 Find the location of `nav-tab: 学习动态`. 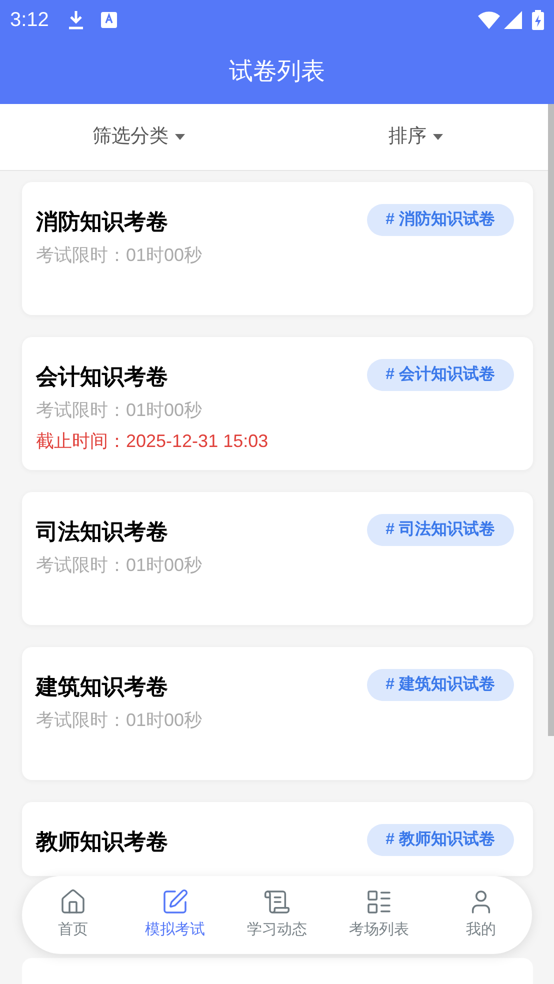

nav-tab: 学习动态 is located at coordinates (277, 915).